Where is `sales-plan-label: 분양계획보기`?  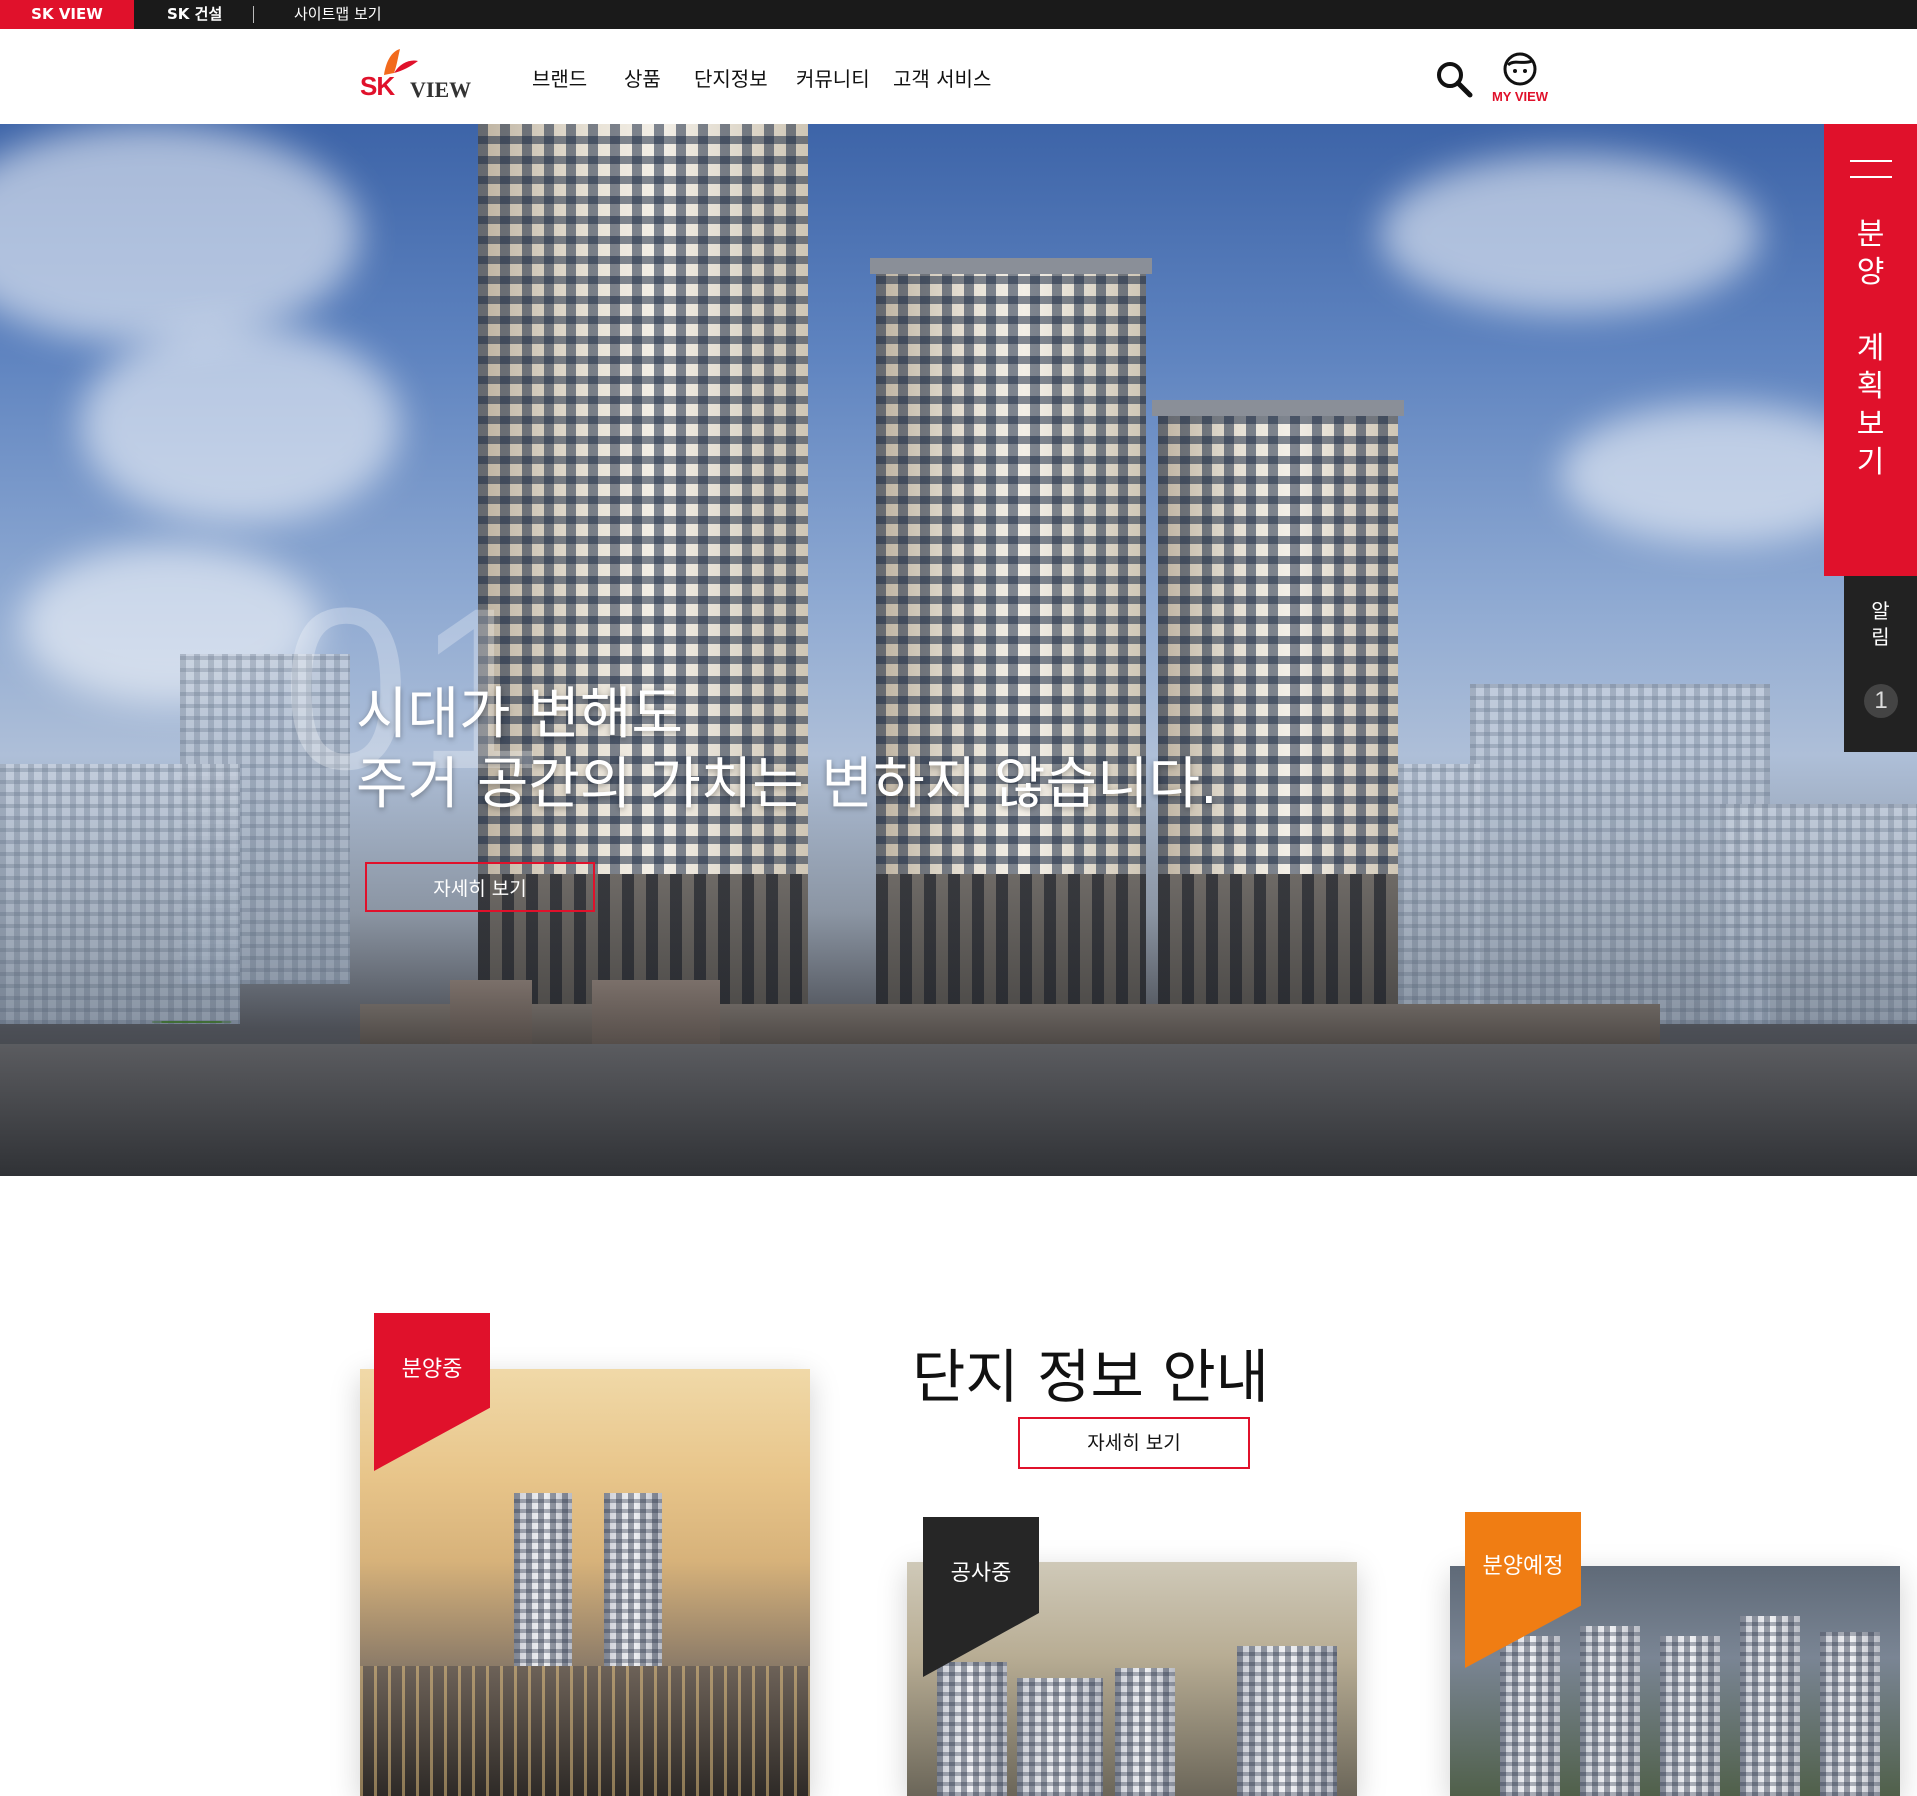 sales-plan-label: 분양계획보기 is located at coordinates (1870, 348).